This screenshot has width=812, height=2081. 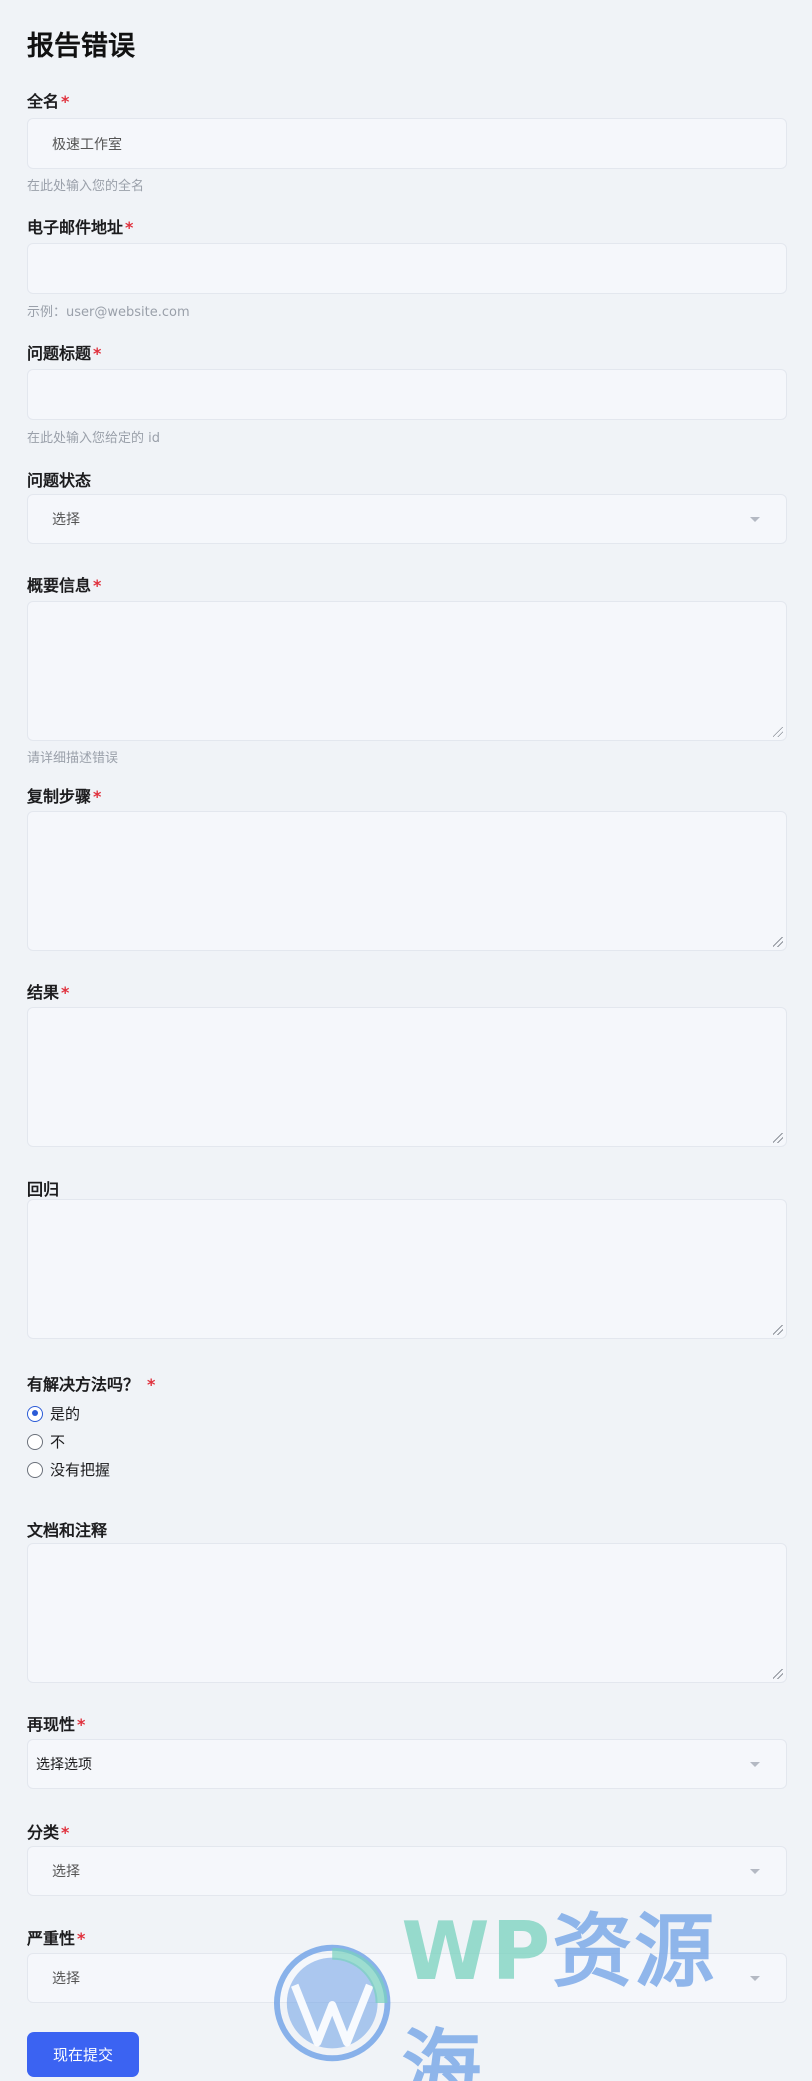 I want to click on reproducibility-select: 选择选项, so click(x=407, y=1764).